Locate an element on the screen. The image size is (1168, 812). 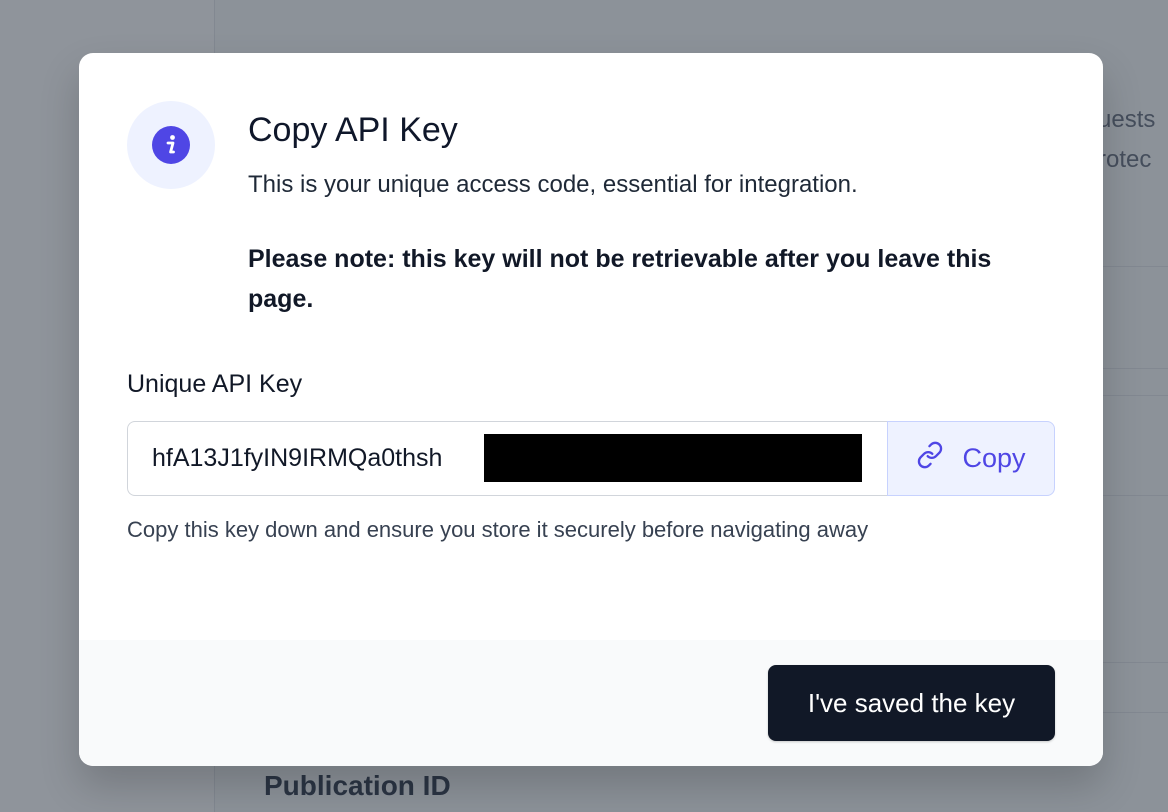
info-icon is located at coordinates (171, 145).